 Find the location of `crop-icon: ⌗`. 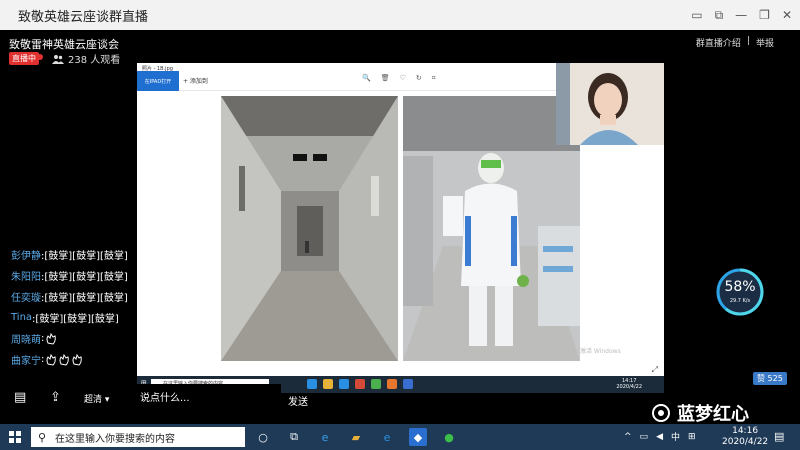

crop-icon: ⌗ is located at coordinates (434, 78).